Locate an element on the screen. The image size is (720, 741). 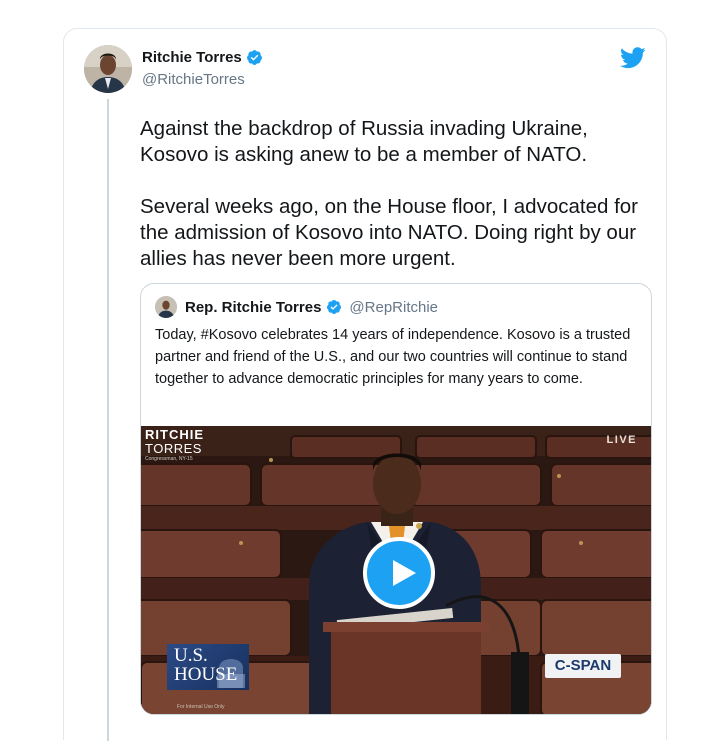
thread-line is located at coordinates (108, 420).